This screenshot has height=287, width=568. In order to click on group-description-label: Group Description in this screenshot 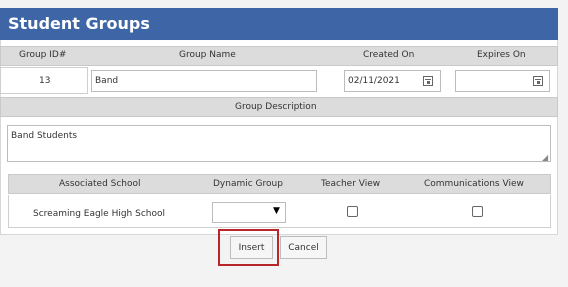, I will do `click(276, 107)`.